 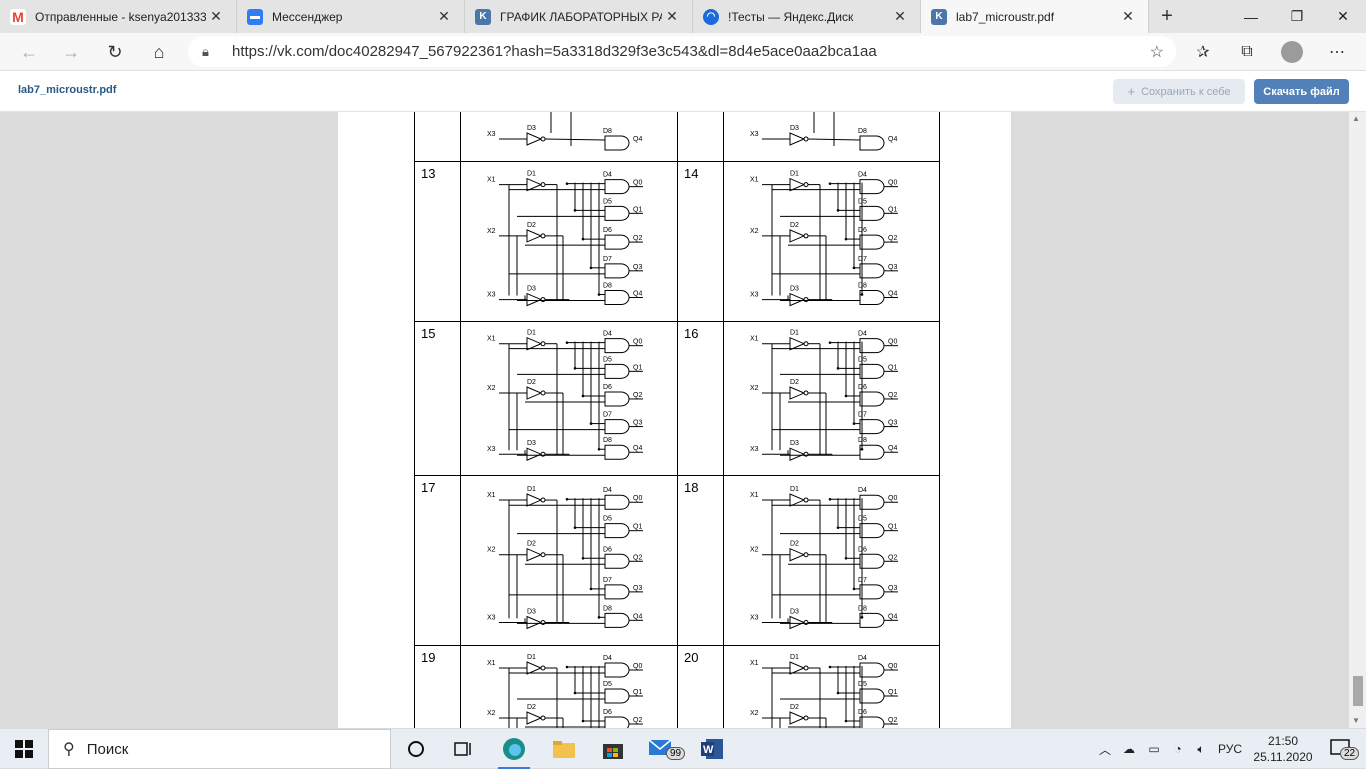 I want to click on yandex-disk-icon: ◠, so click(x=711, y=16).